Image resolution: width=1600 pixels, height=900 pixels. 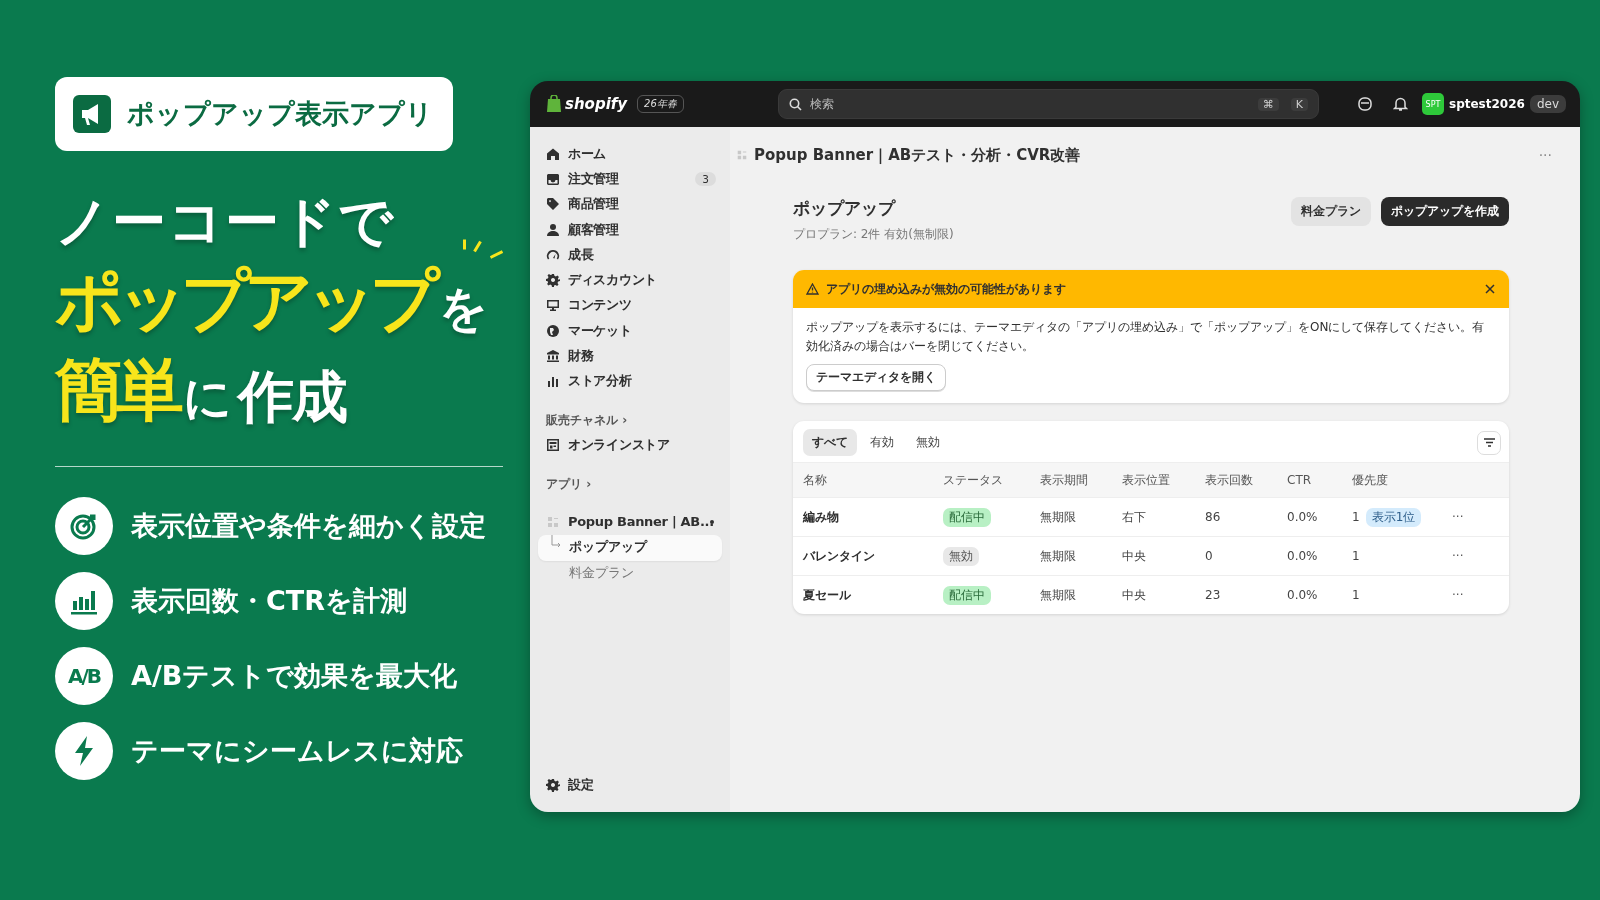 What do you see at coordinates (1213, 595) in the screenshot?
I see `table-cell-text: 23` at bounding box center [1213, 595].